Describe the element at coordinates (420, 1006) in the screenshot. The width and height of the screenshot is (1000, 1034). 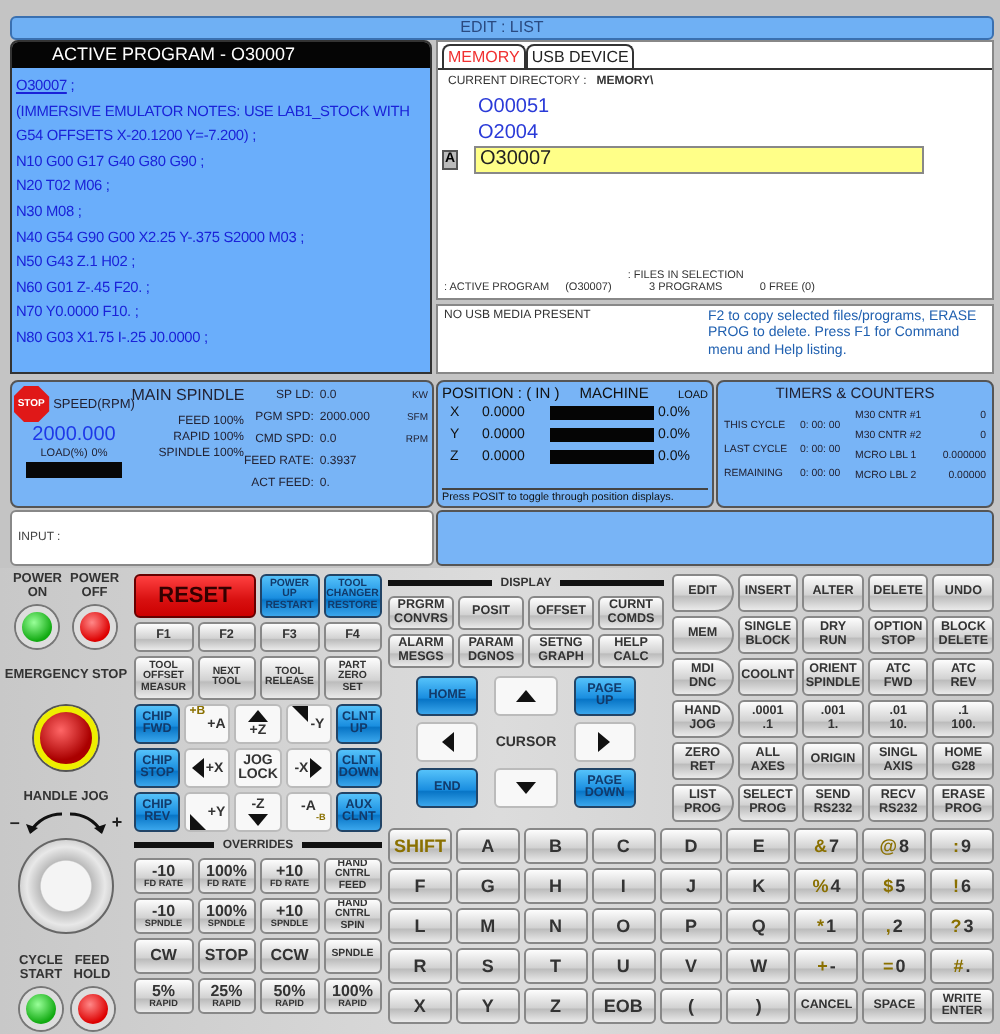
I see `keypad-key: X` at that location.